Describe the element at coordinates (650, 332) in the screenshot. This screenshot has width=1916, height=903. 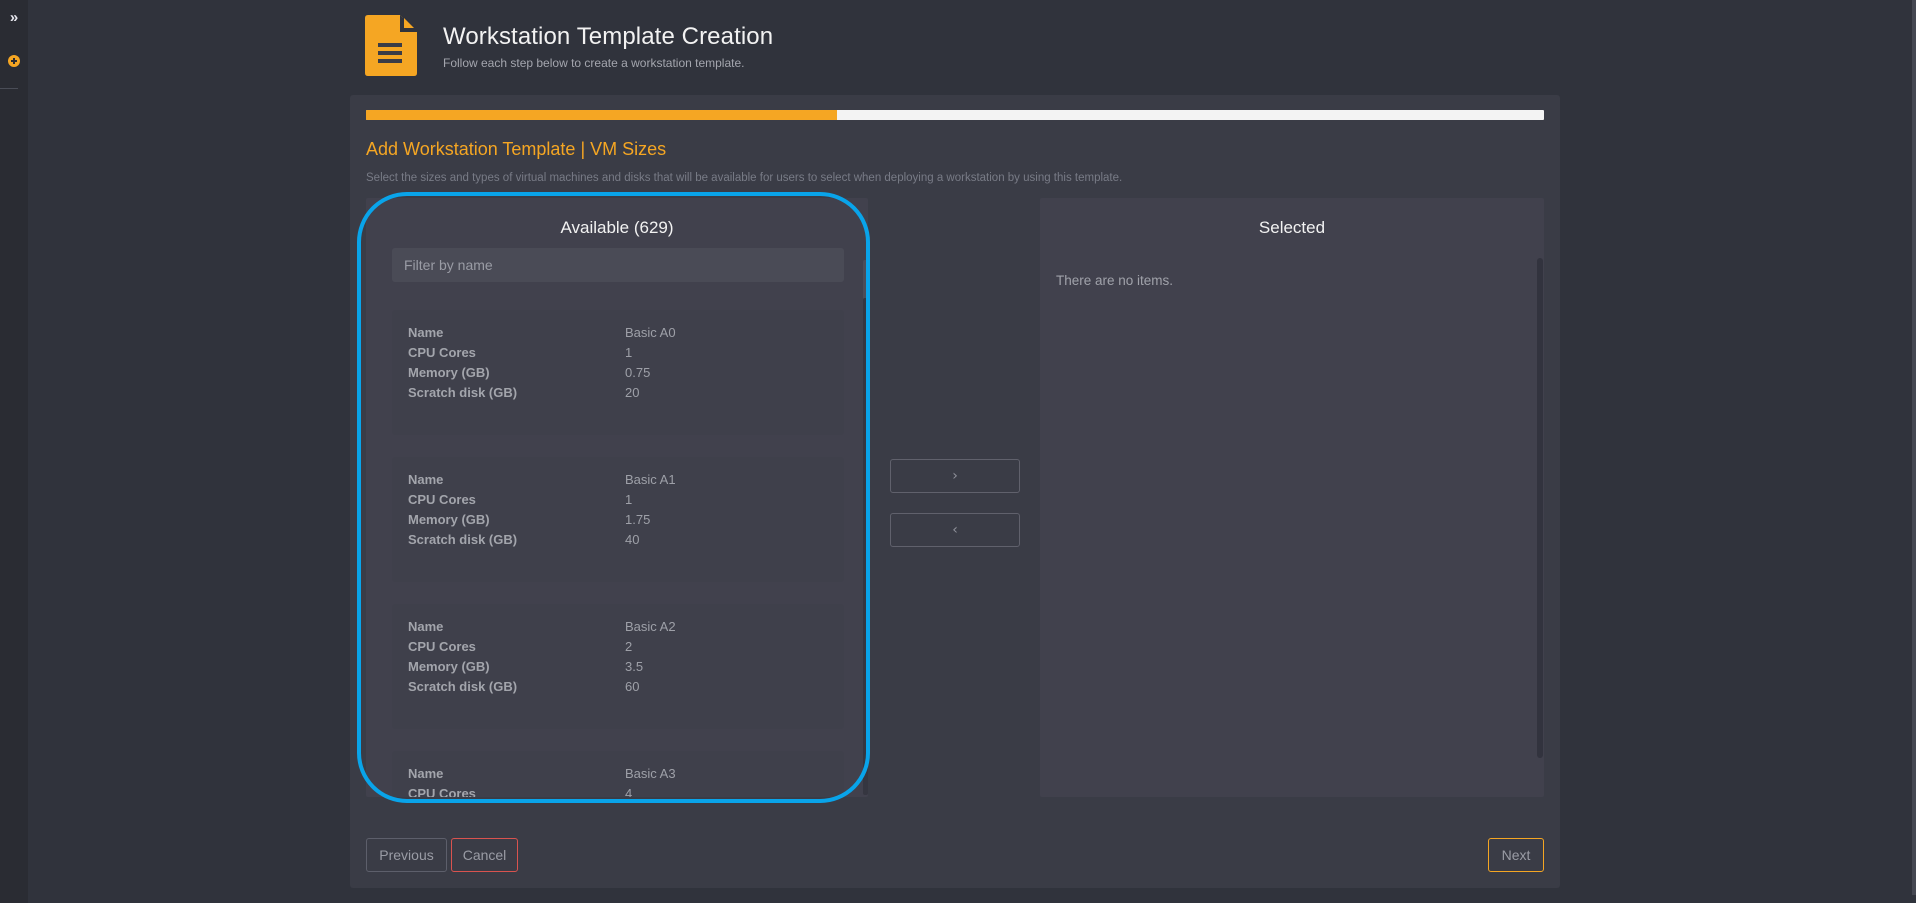
I see `vm-field-value: Basic A0` at that location.